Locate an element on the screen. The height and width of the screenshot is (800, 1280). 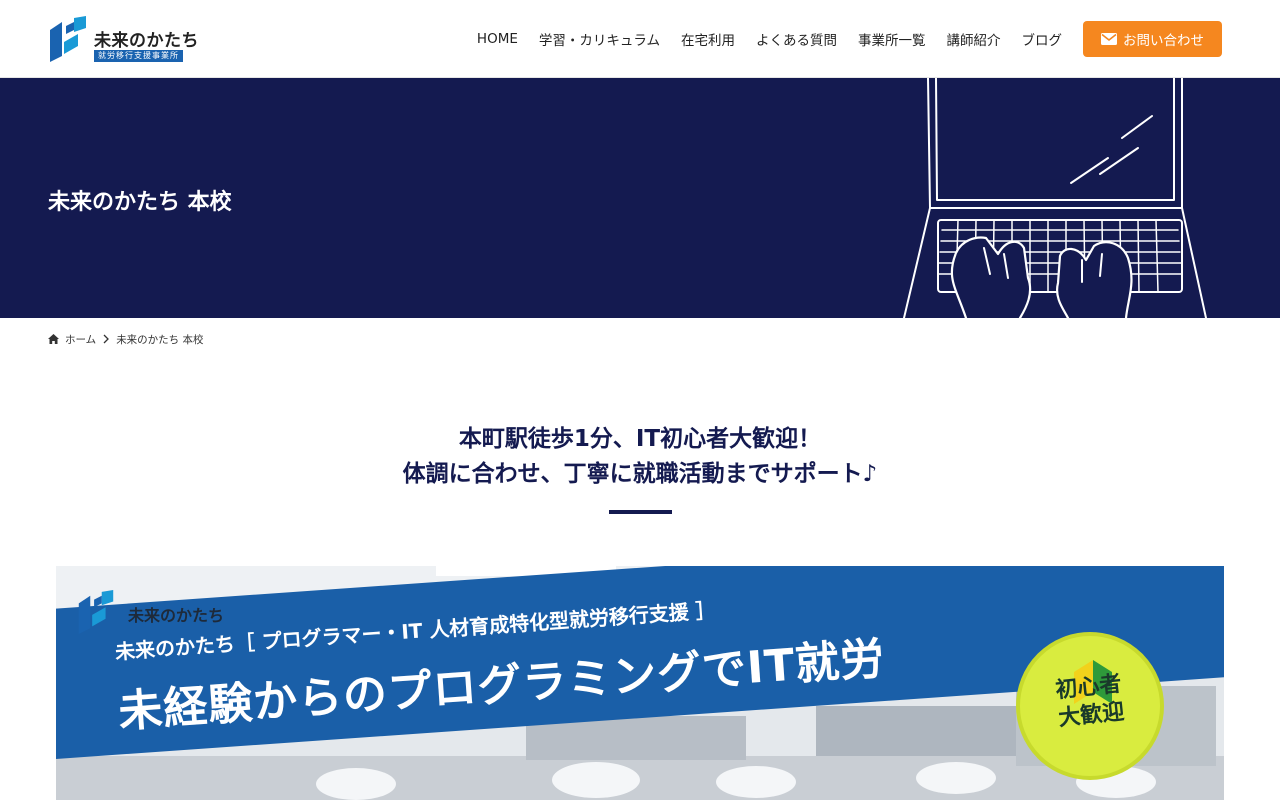
nav-remote: 在宅利用 is located at coordinates (708, 39).